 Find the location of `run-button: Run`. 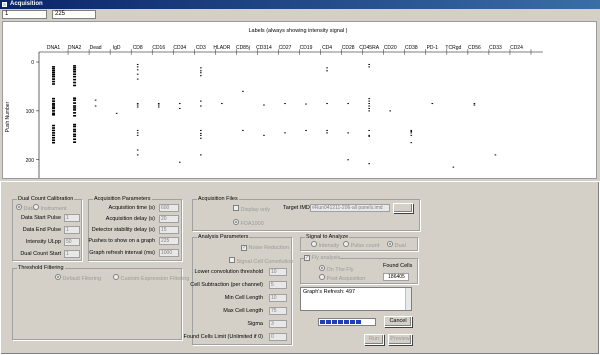

run-button: Run is located at coordinates (374, 339).